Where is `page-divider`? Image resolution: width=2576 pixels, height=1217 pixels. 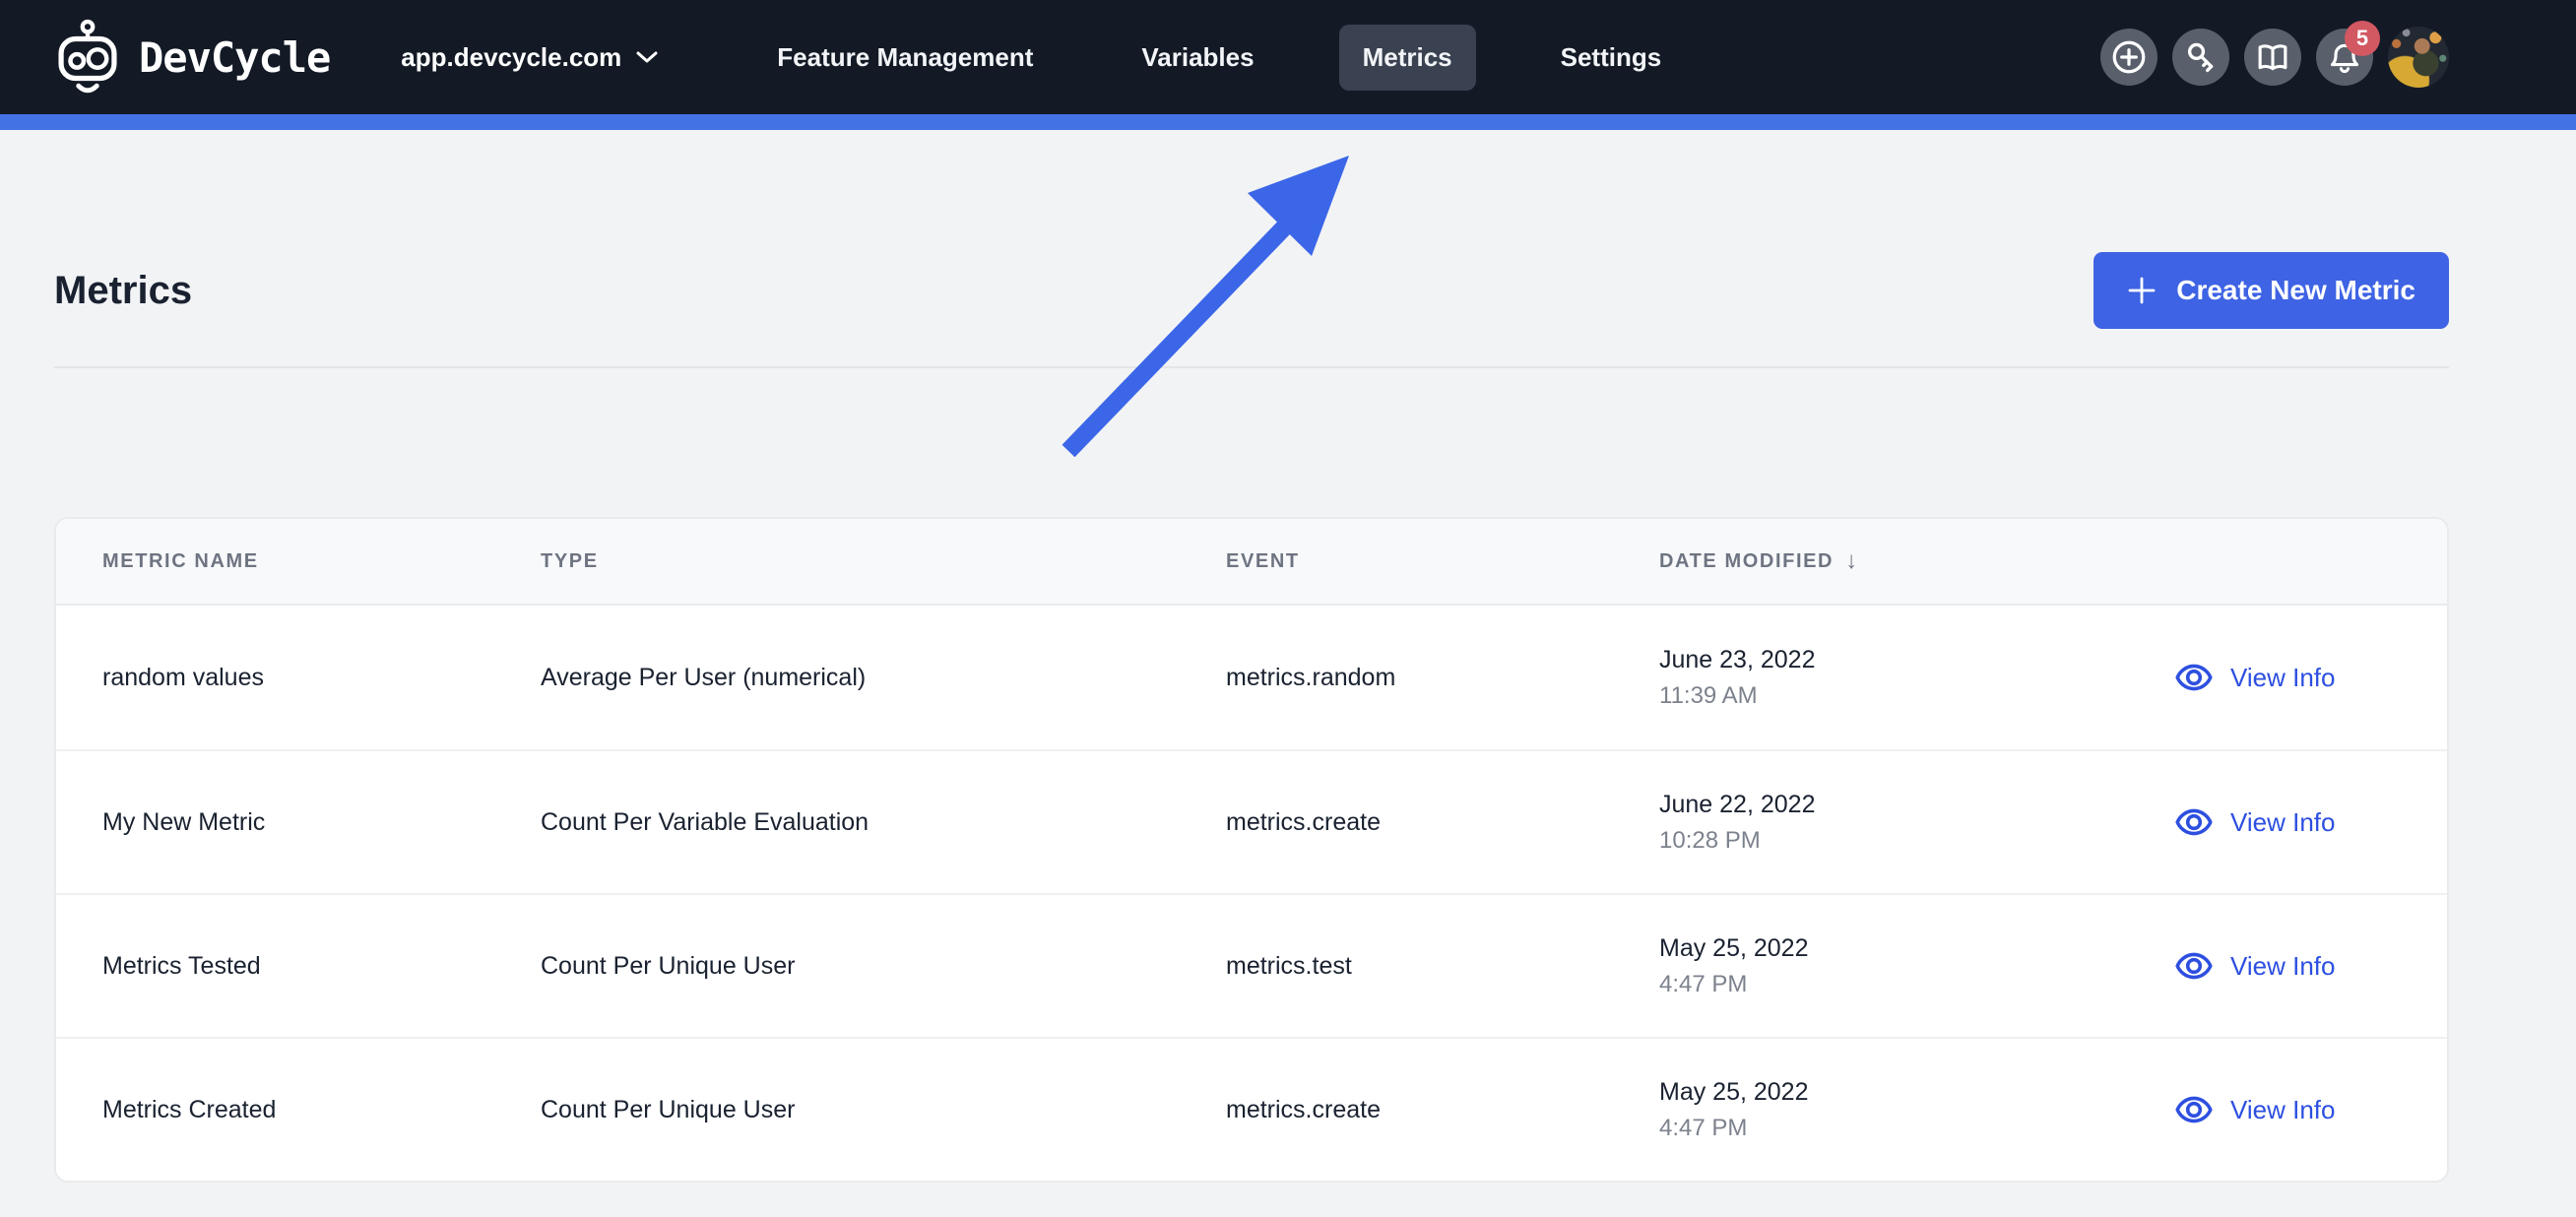 page-divider is located at coordinates (1251, 367).